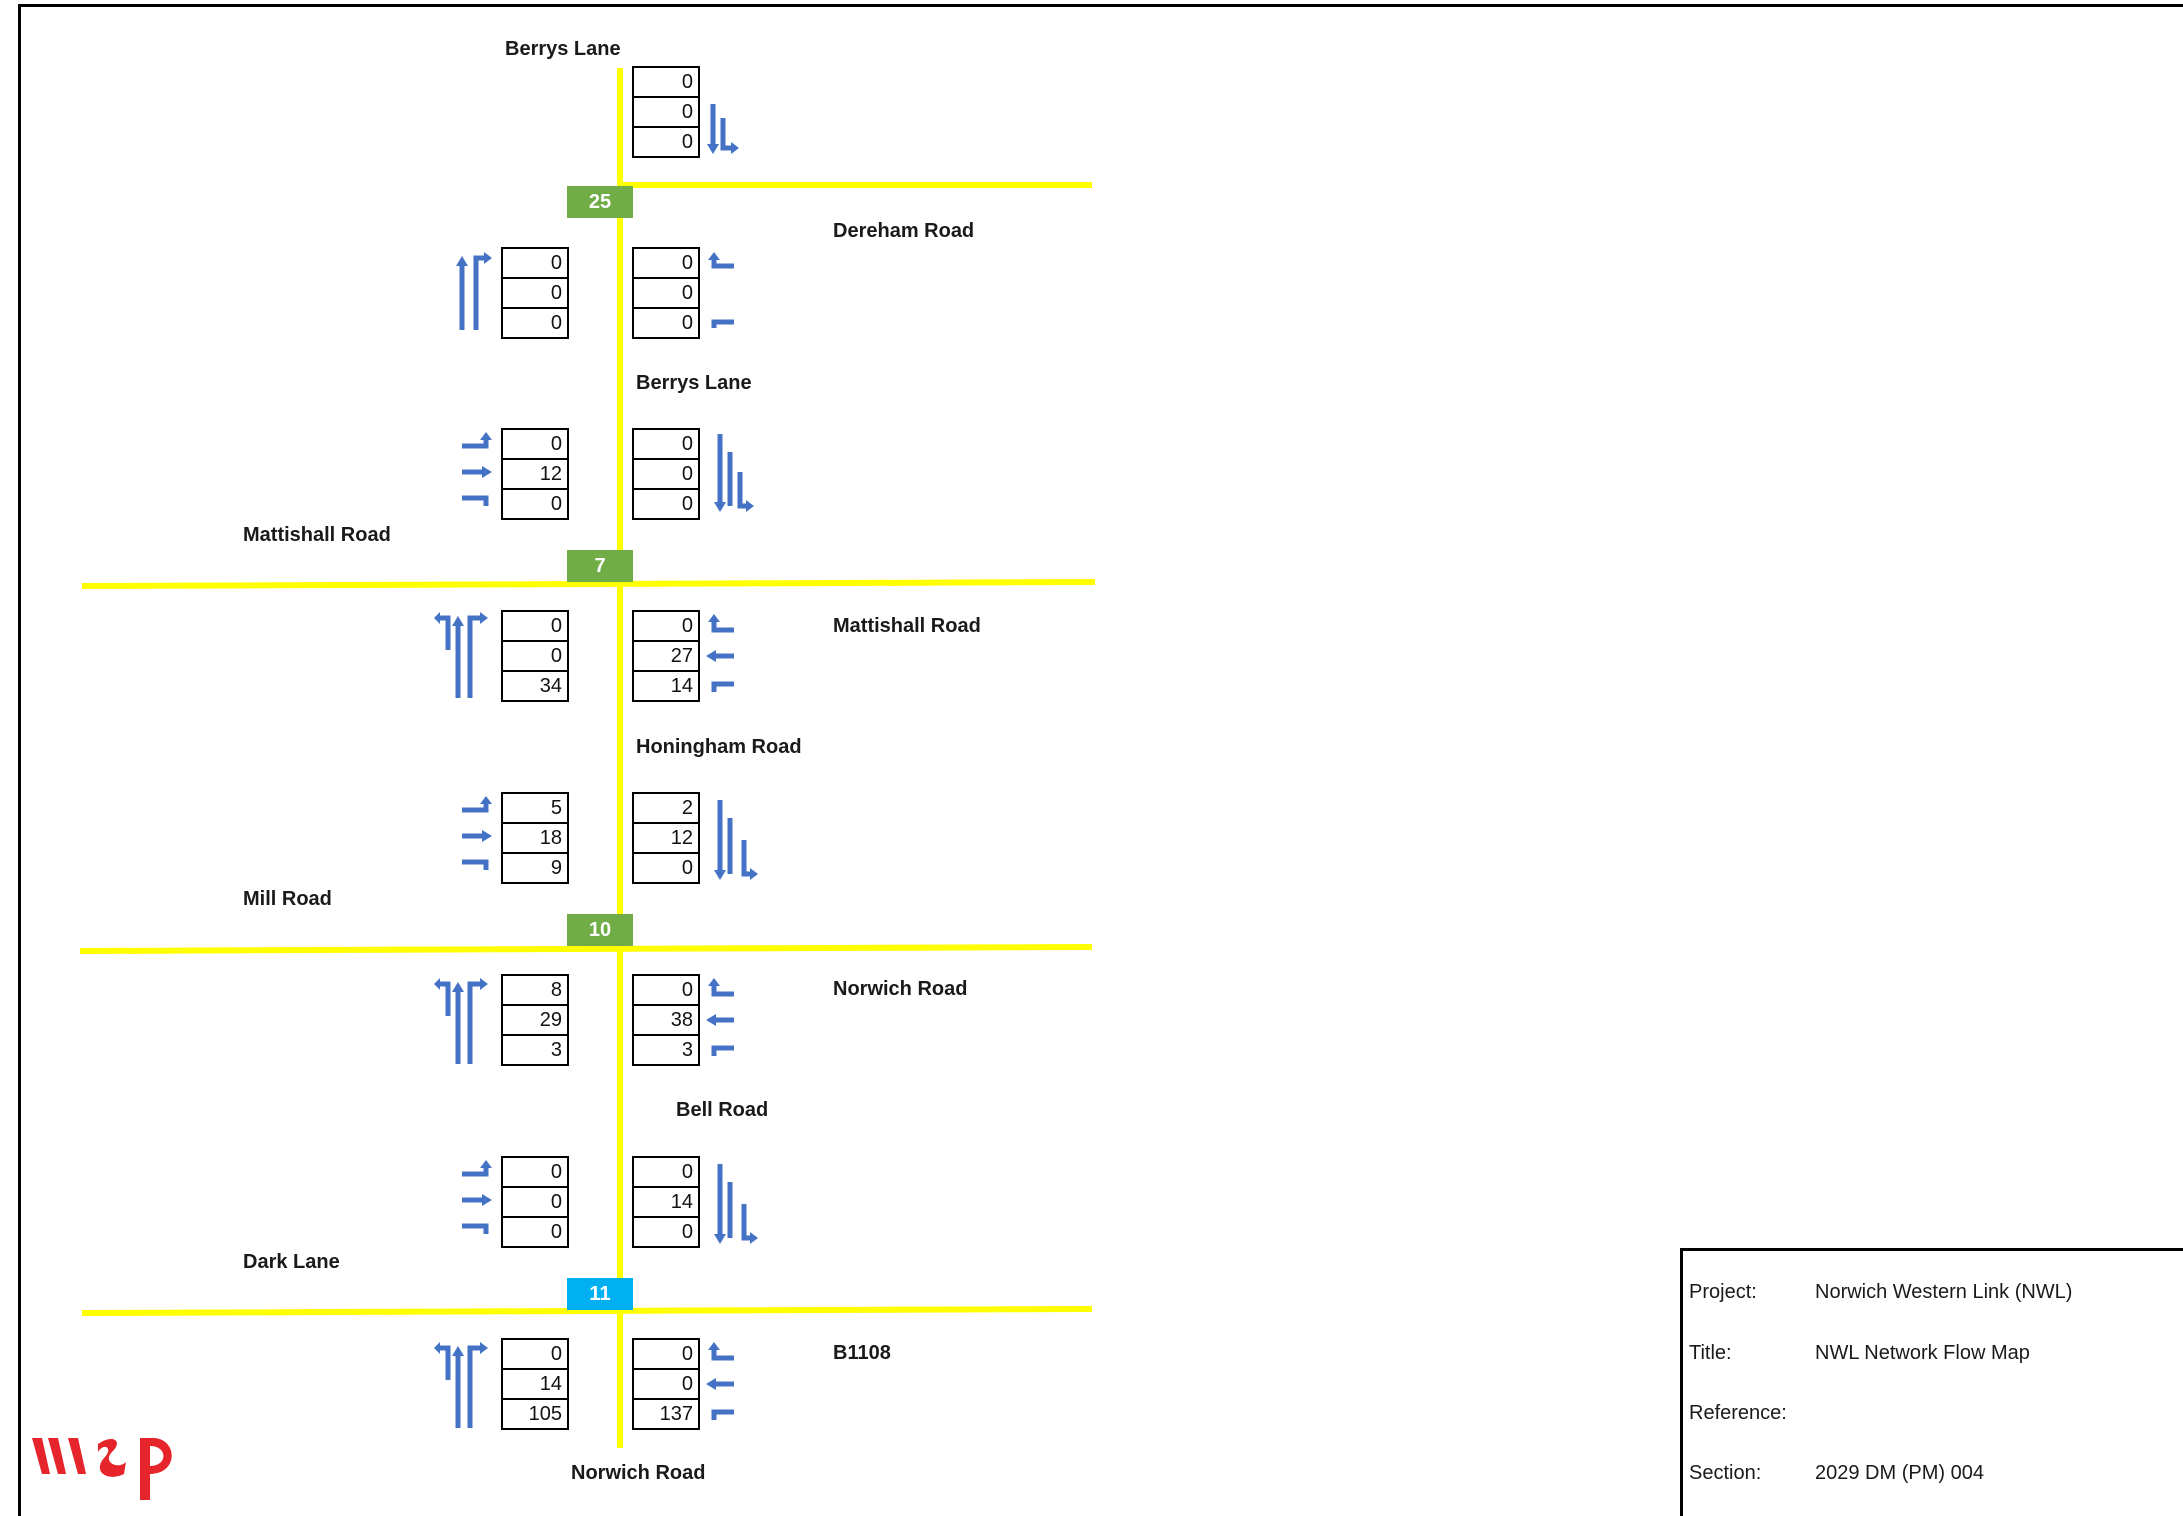 The height and width of the screenshot is (1516, 2183). I want to click on section-row: Section: 2029 DM (PM) 004, so click(1836, 1473).